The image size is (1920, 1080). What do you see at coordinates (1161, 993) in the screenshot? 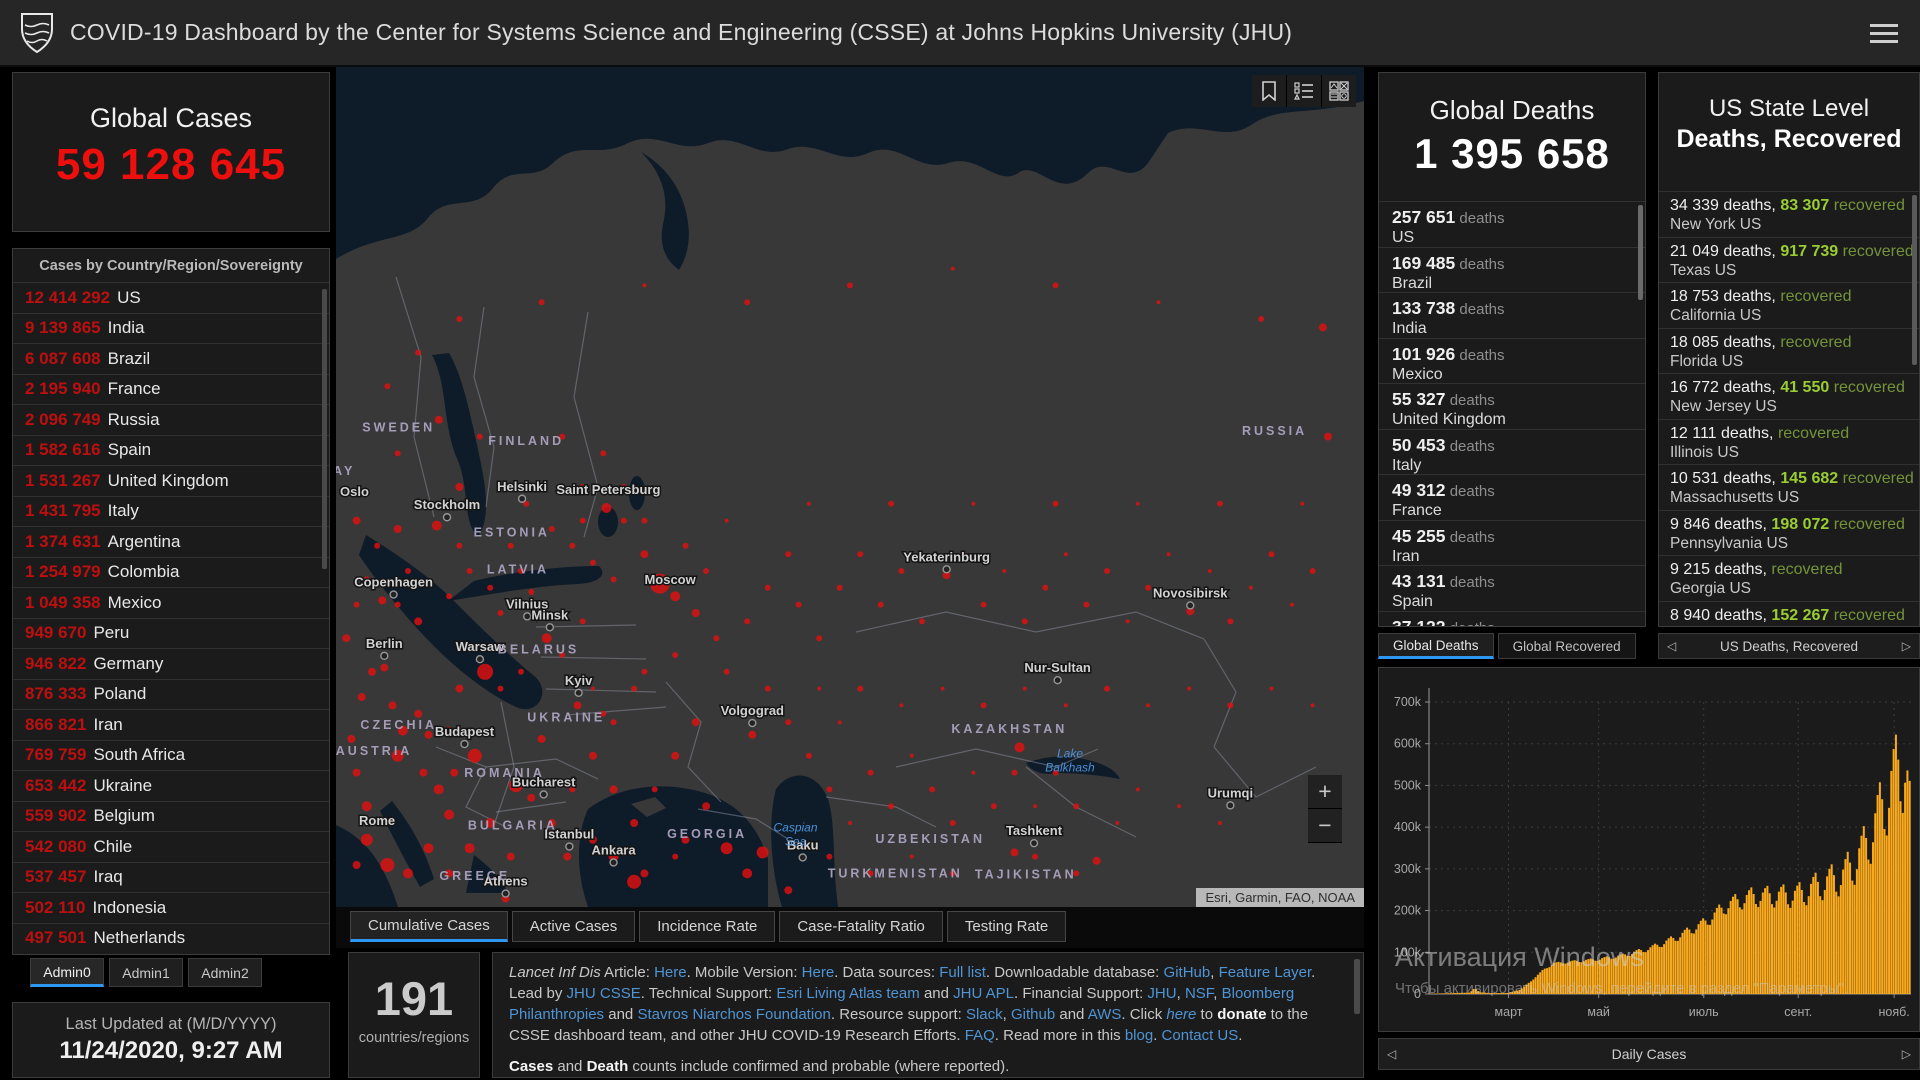
I see `link: JHU` at bounding box center [1161, 993].